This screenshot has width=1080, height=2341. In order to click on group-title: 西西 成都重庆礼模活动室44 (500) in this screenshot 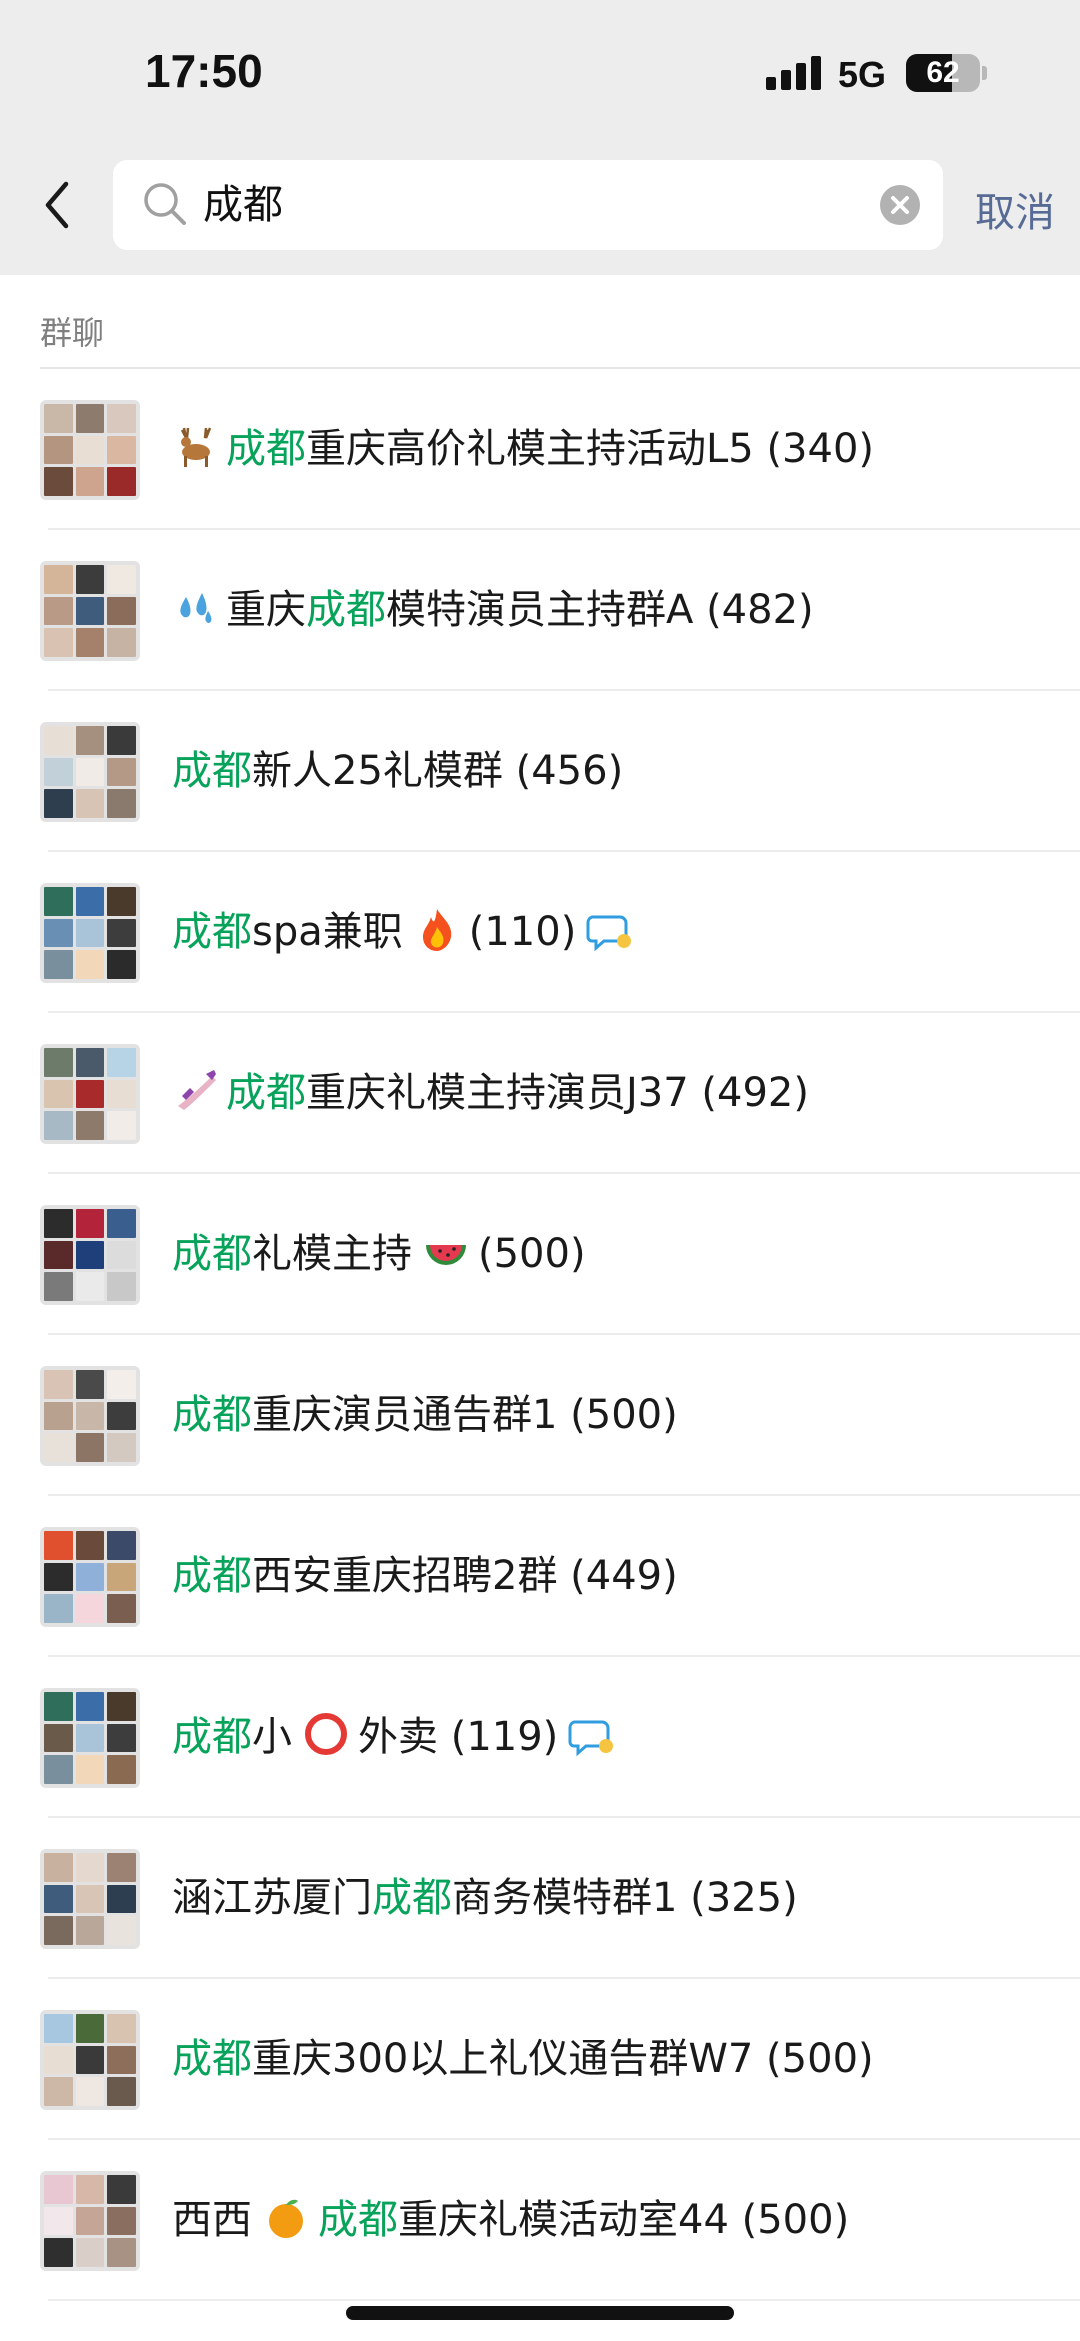, I will do `click(510, 2220)`.